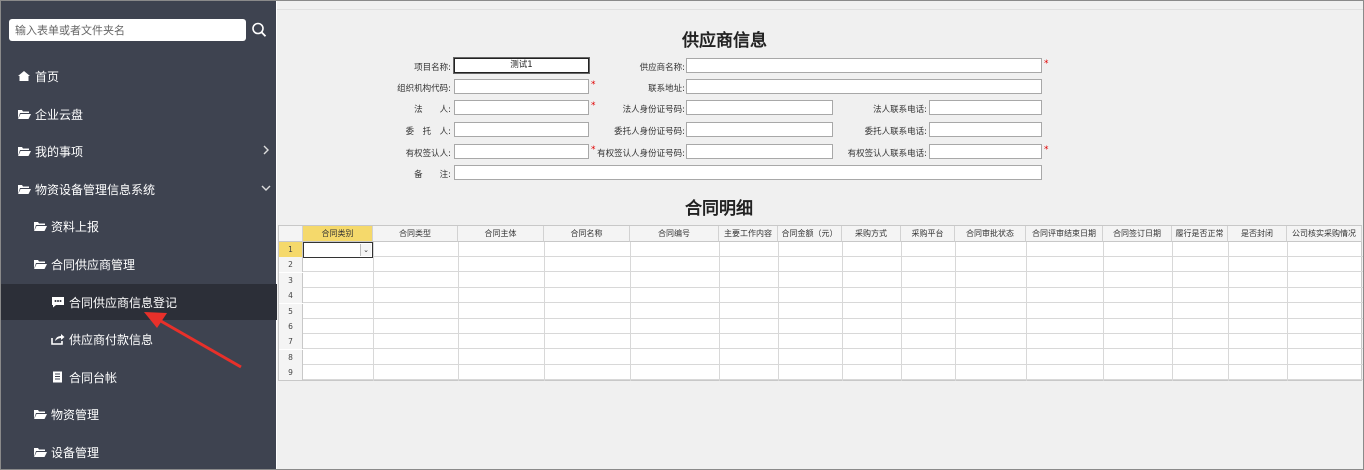 Image resolution: width=1364 pixels, height=470 pixels. I want to click on label-address: 联系地址:, so click(666, 89).